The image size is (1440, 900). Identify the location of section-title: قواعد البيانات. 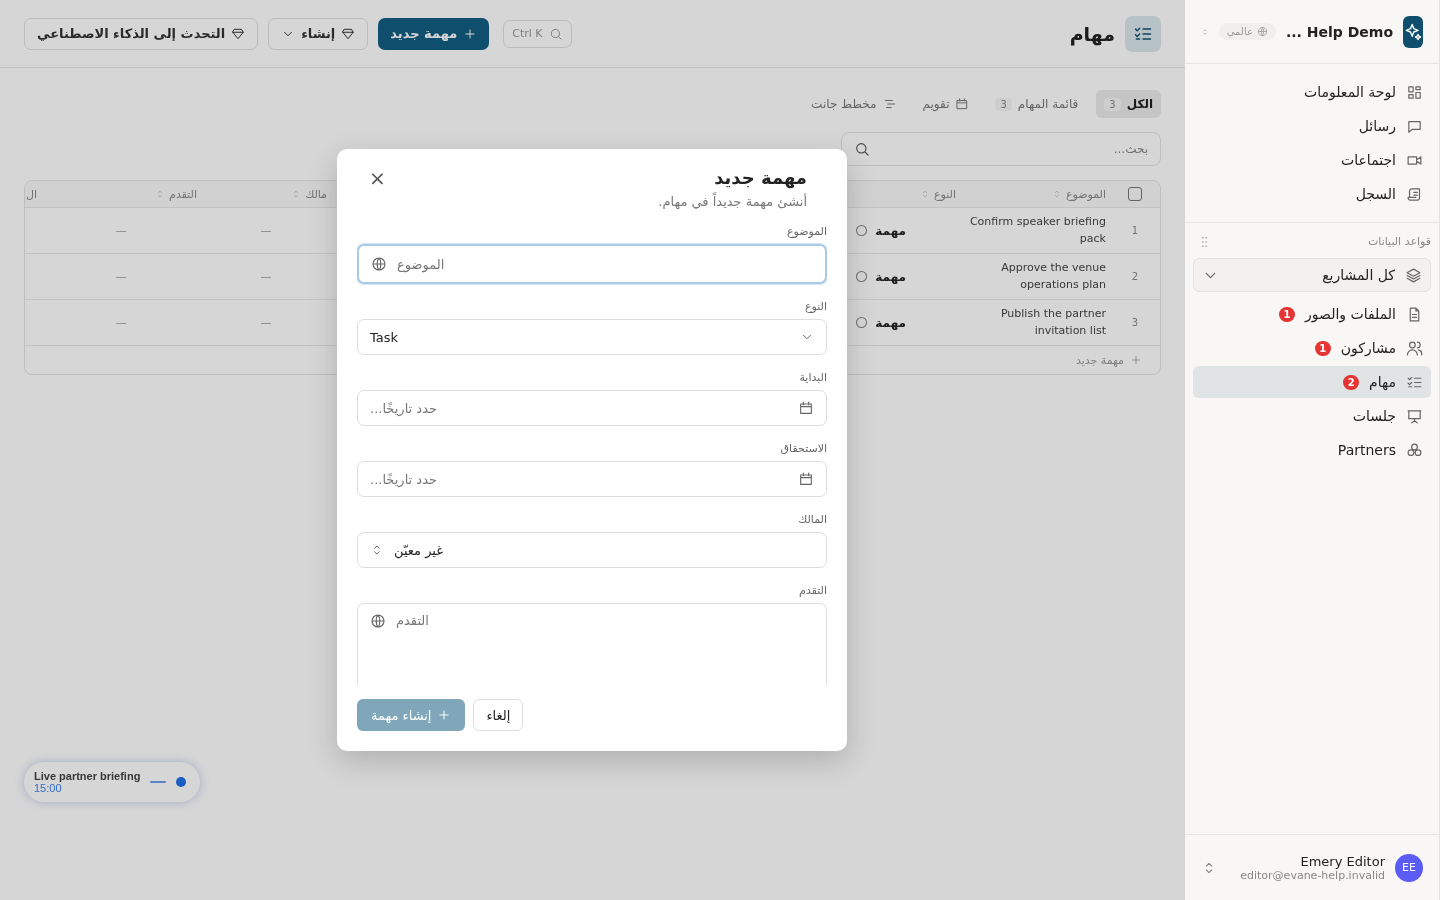
(1399, 241).